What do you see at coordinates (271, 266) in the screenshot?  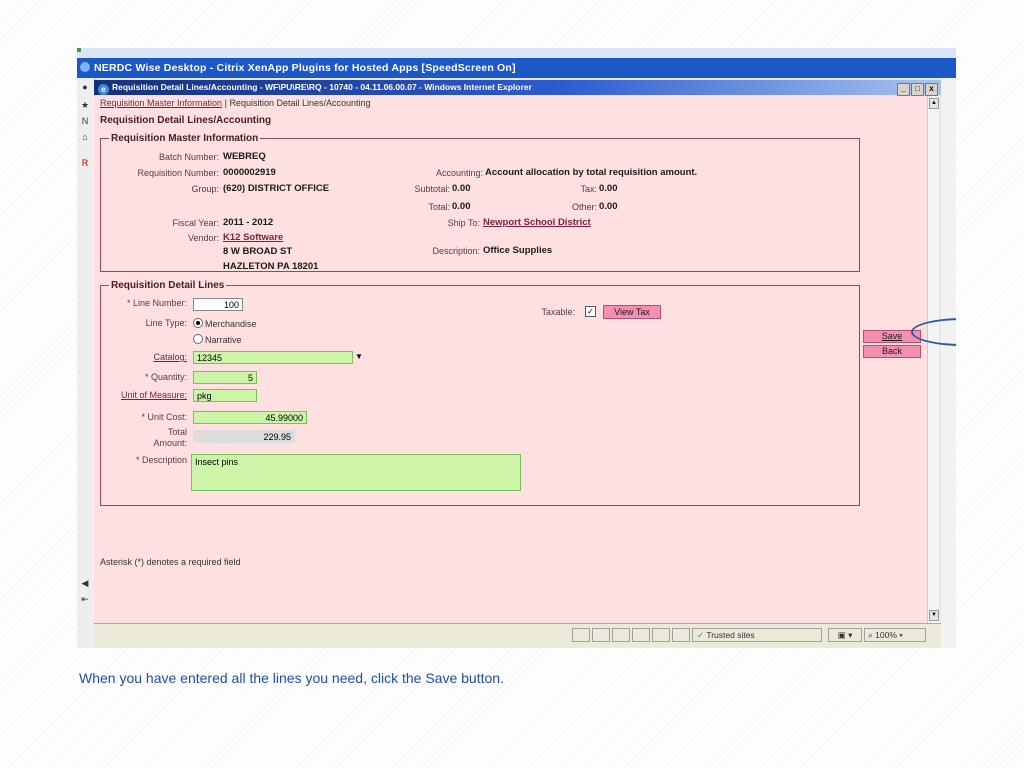 I see `vendor-address-2: HAZLETON PA 18201` at bounding box center [271, 266].